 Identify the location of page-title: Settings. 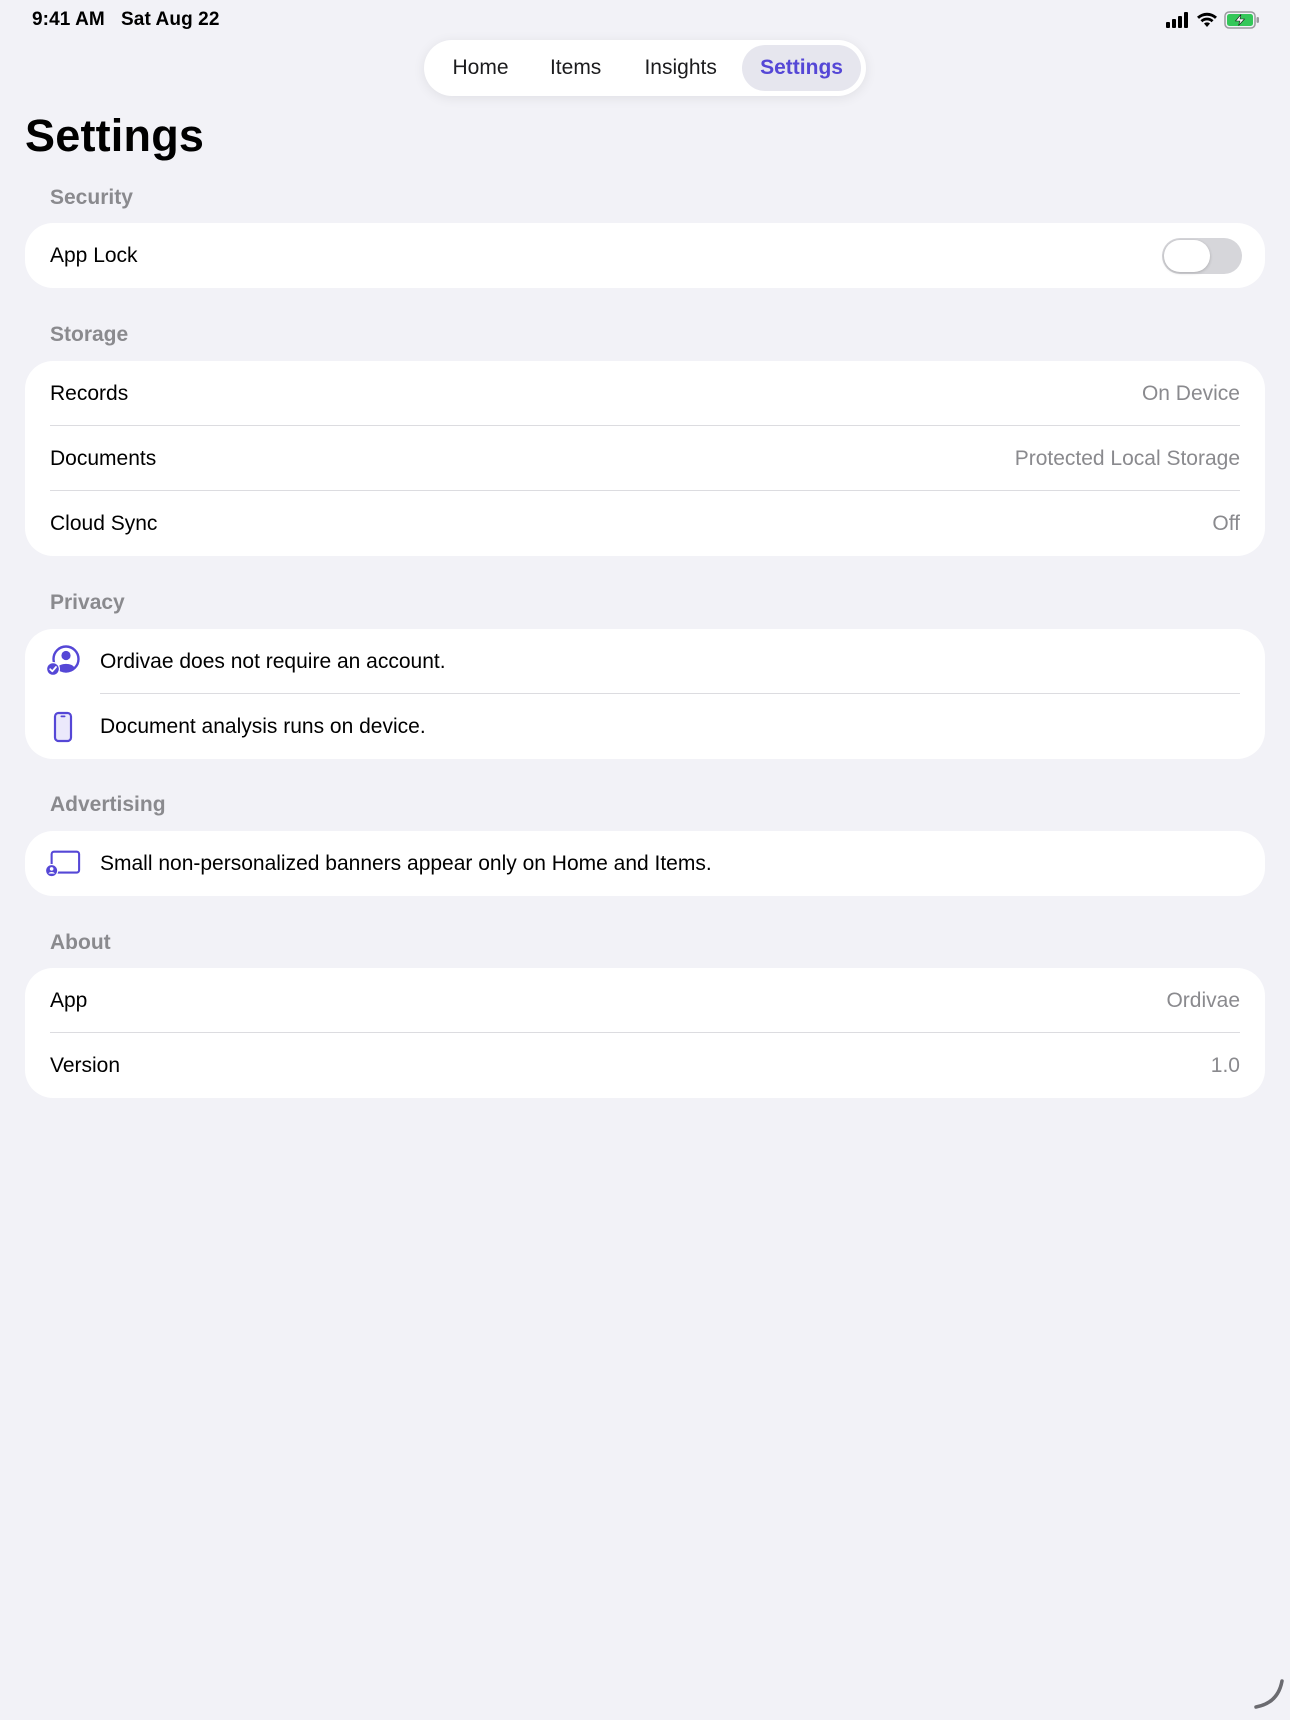
(115, 135).